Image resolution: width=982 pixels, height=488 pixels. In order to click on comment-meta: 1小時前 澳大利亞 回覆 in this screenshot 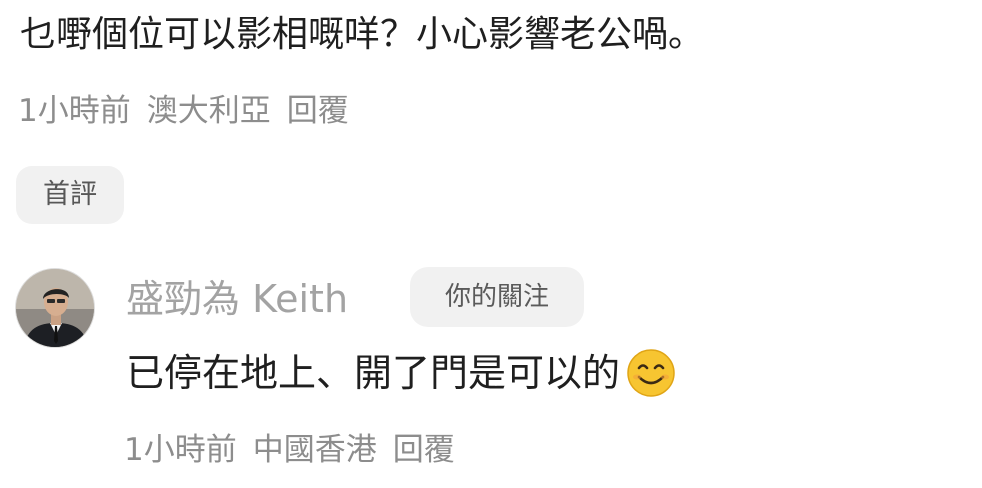, I will do `click(183, 111)`.